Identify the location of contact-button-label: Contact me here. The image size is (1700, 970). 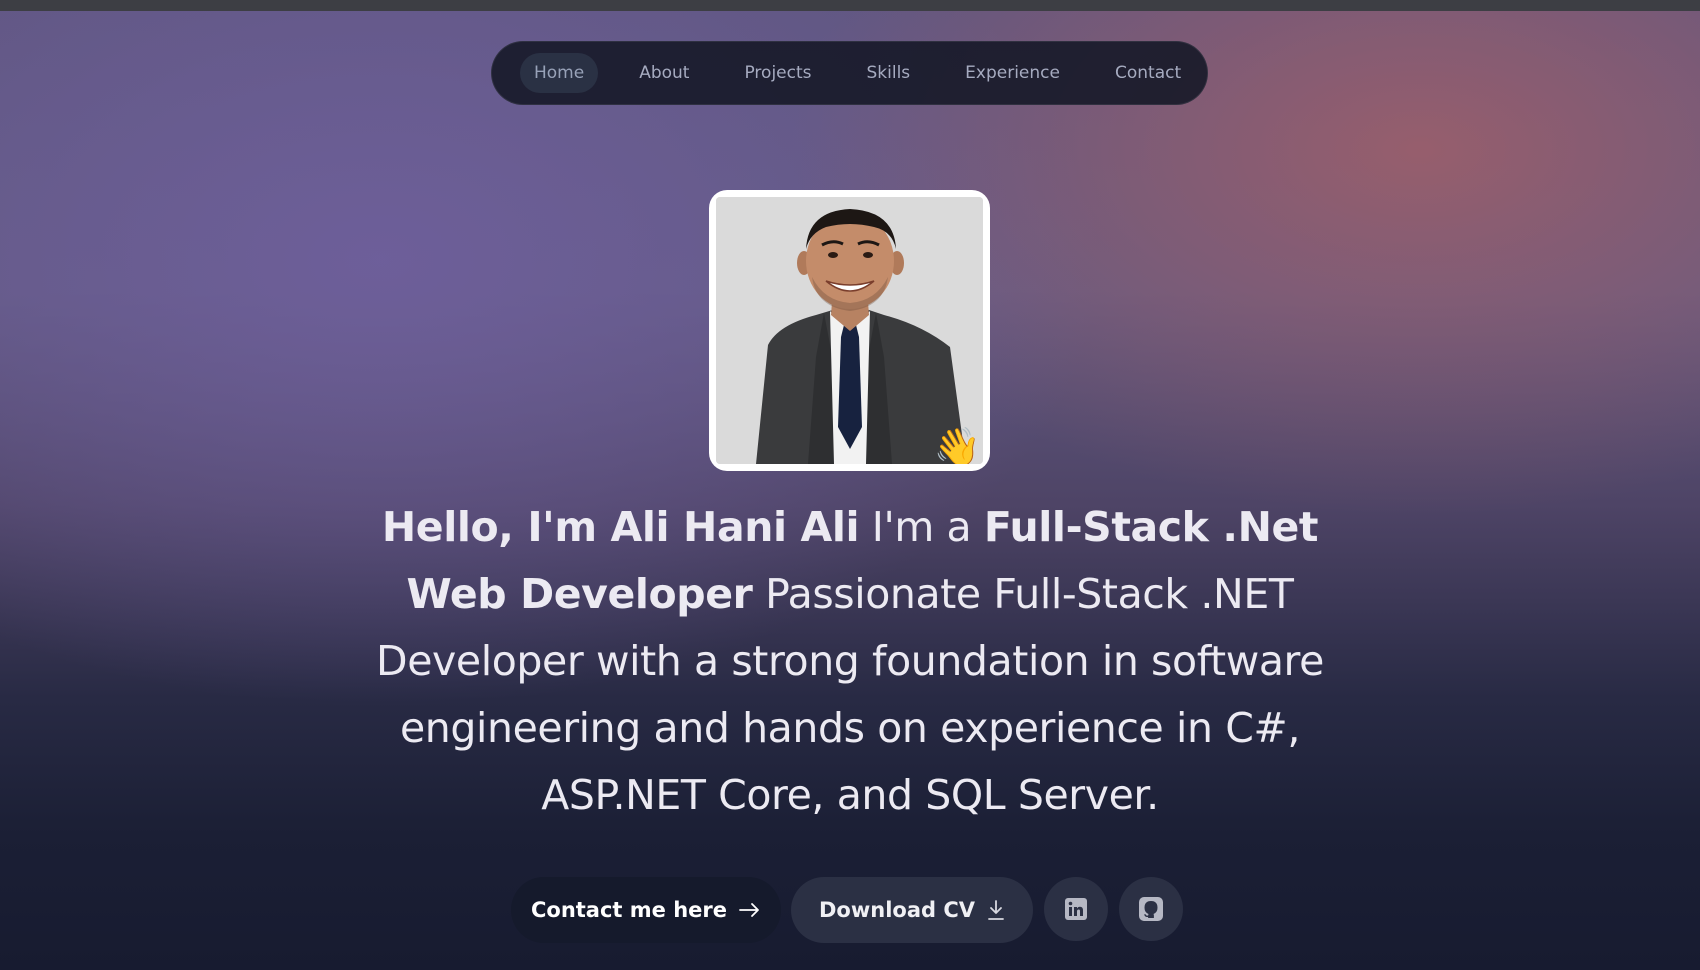
(629, 910).